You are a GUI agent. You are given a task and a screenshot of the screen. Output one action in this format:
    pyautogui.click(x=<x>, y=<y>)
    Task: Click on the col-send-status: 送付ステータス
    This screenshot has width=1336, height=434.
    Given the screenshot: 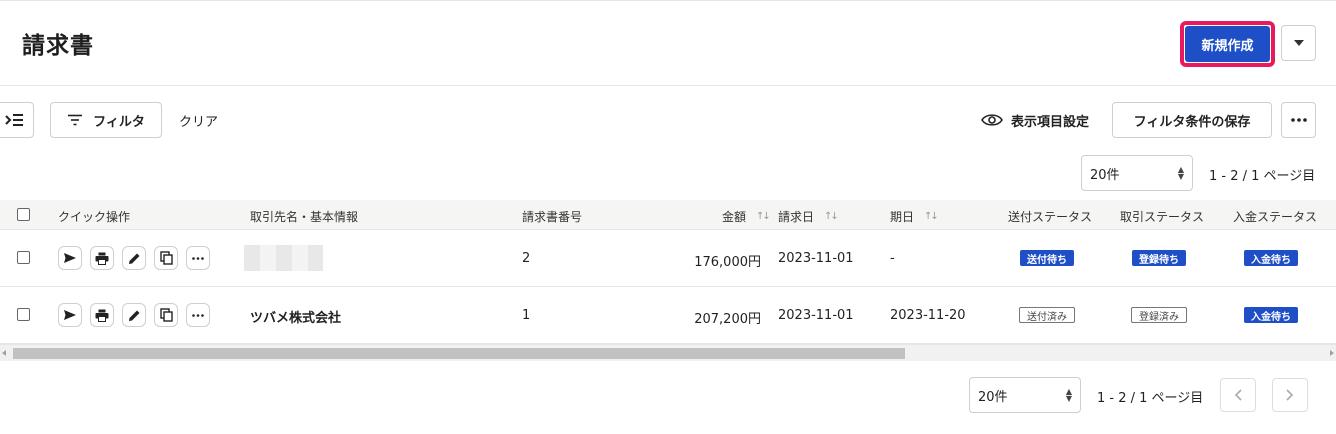 What is the action you would take?
    pyautogui.click(x=1050, y=216)
    